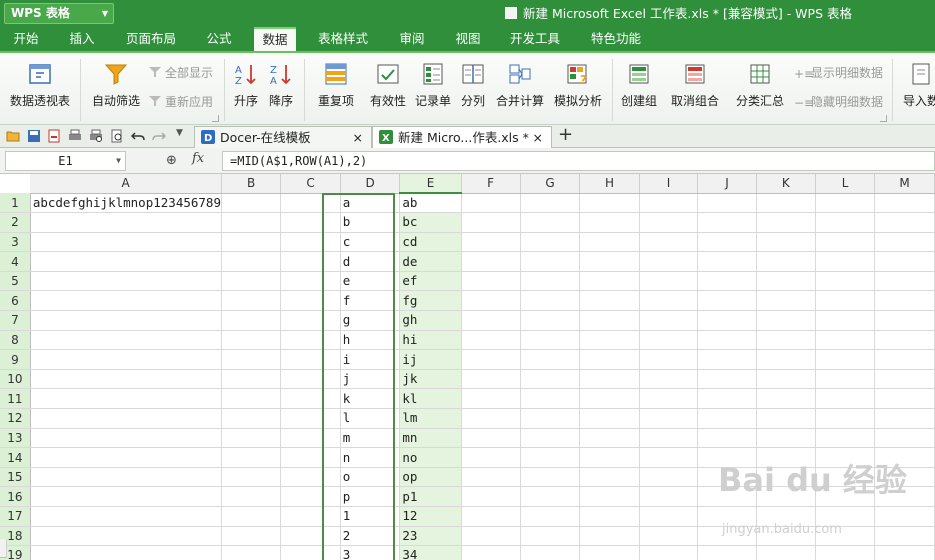 This screenshot has height=560, width=935. What do you see at coordinates (370, 438) in the screenshot?
I see `cell-d13: m` at bounding box center [370, 438].